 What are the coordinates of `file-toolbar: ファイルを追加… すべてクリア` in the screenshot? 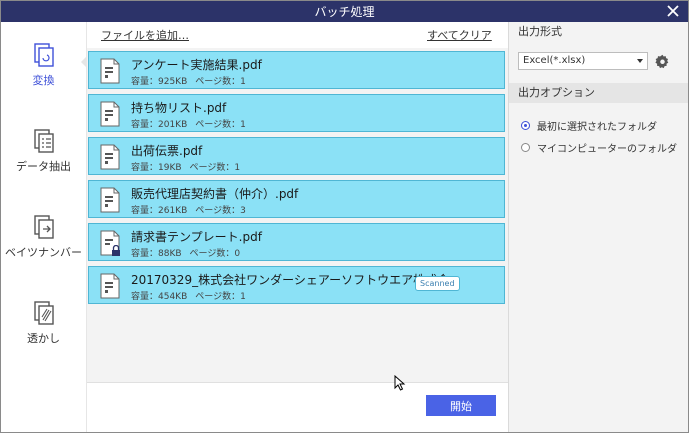 It's located at (297, 35).